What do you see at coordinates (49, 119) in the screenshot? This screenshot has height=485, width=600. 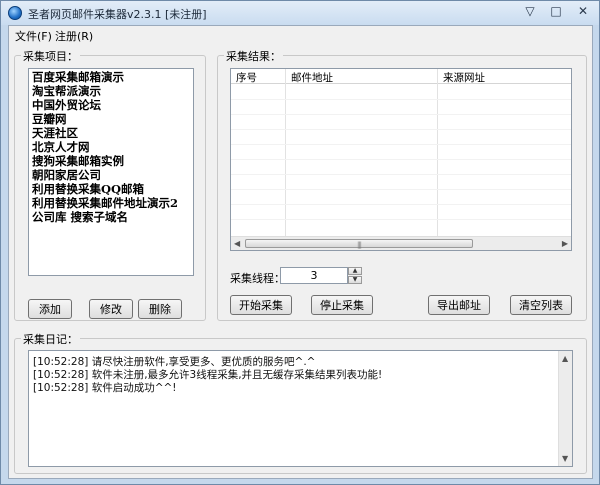 I see `list-item: 豆瓣网` at bounding box center [49, 119].